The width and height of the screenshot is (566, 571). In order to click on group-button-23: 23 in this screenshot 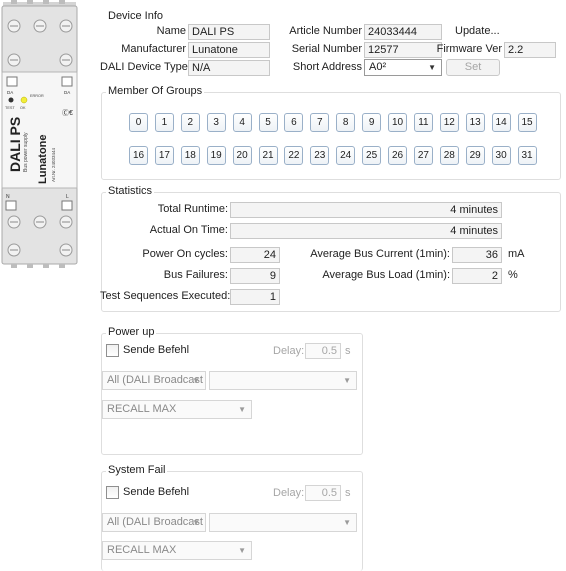, I will do `click(320, 155)`.